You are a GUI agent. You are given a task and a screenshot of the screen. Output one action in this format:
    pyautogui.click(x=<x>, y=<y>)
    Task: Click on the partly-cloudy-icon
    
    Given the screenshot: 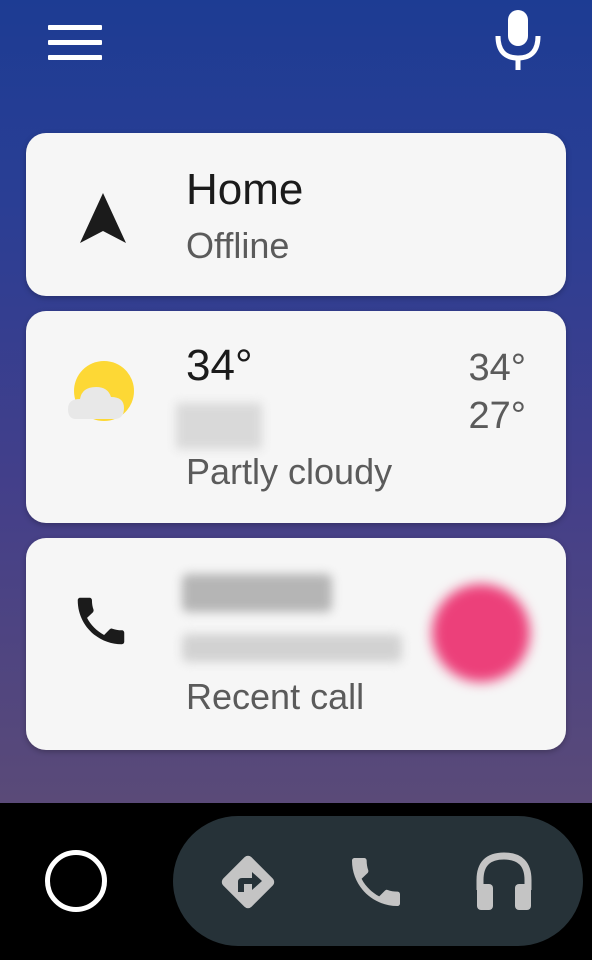 What is the action you would take?
    pyautogui.click(x=101, y=391)
    